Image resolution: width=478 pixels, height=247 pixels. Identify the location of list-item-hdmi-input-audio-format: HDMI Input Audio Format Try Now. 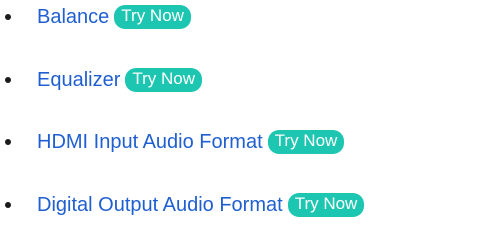
(172, 142).